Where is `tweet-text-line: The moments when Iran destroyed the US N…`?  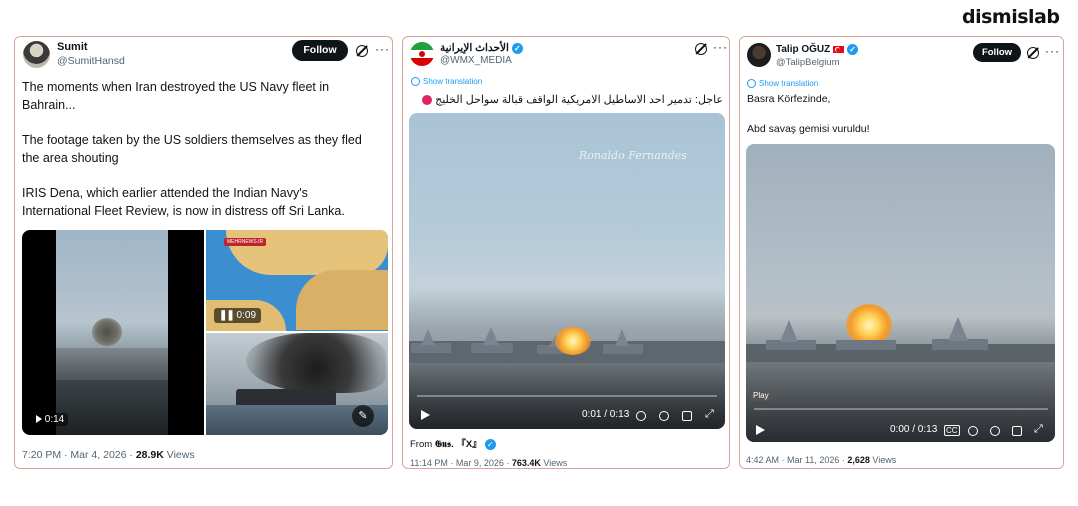
tweet-text-line: The moments when Iran destroyed the US N… is located at coordinates (176, 87).